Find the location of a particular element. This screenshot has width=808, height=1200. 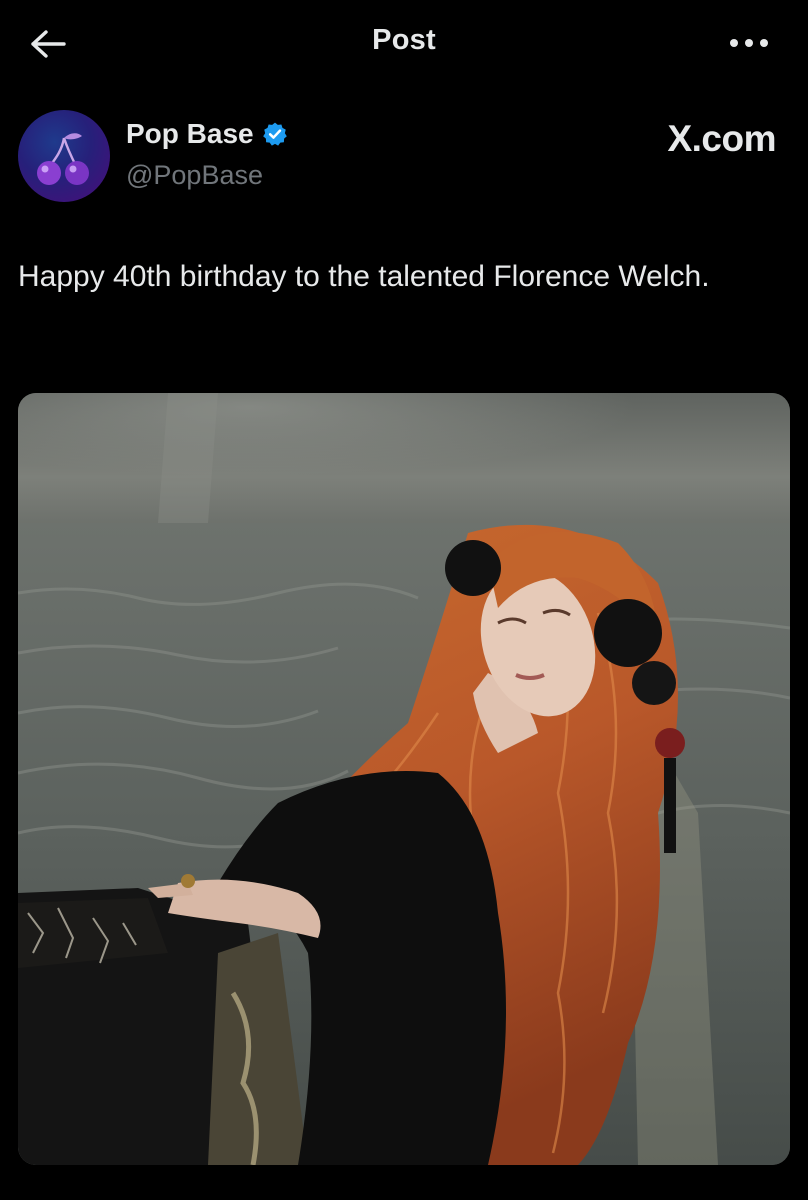

author-name-text: Pop Base is located at coordinates (190, 133).